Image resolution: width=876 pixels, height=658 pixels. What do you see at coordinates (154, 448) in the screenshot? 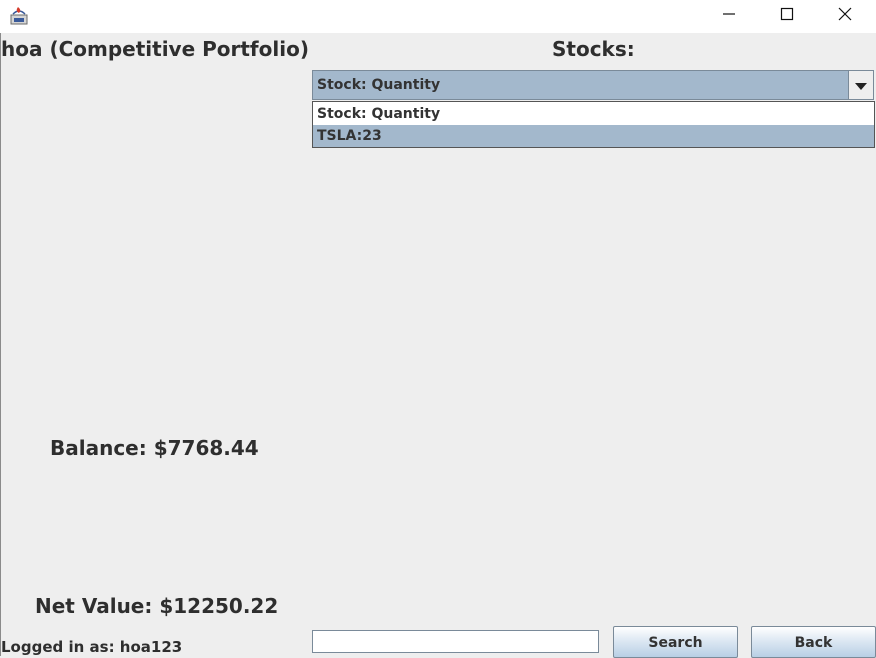
I see `balance-label: Balance: $7768.44` at bounding box center [154, 448].